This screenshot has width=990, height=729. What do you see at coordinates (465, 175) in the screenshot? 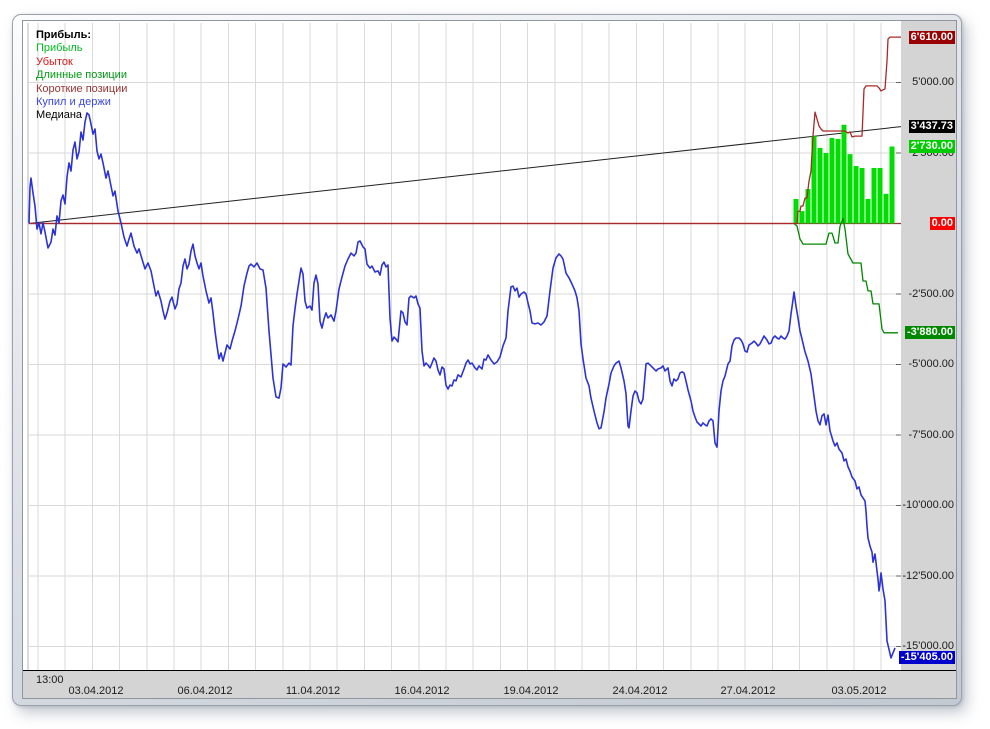
I see `median-line` at bounding box center [465, 175].